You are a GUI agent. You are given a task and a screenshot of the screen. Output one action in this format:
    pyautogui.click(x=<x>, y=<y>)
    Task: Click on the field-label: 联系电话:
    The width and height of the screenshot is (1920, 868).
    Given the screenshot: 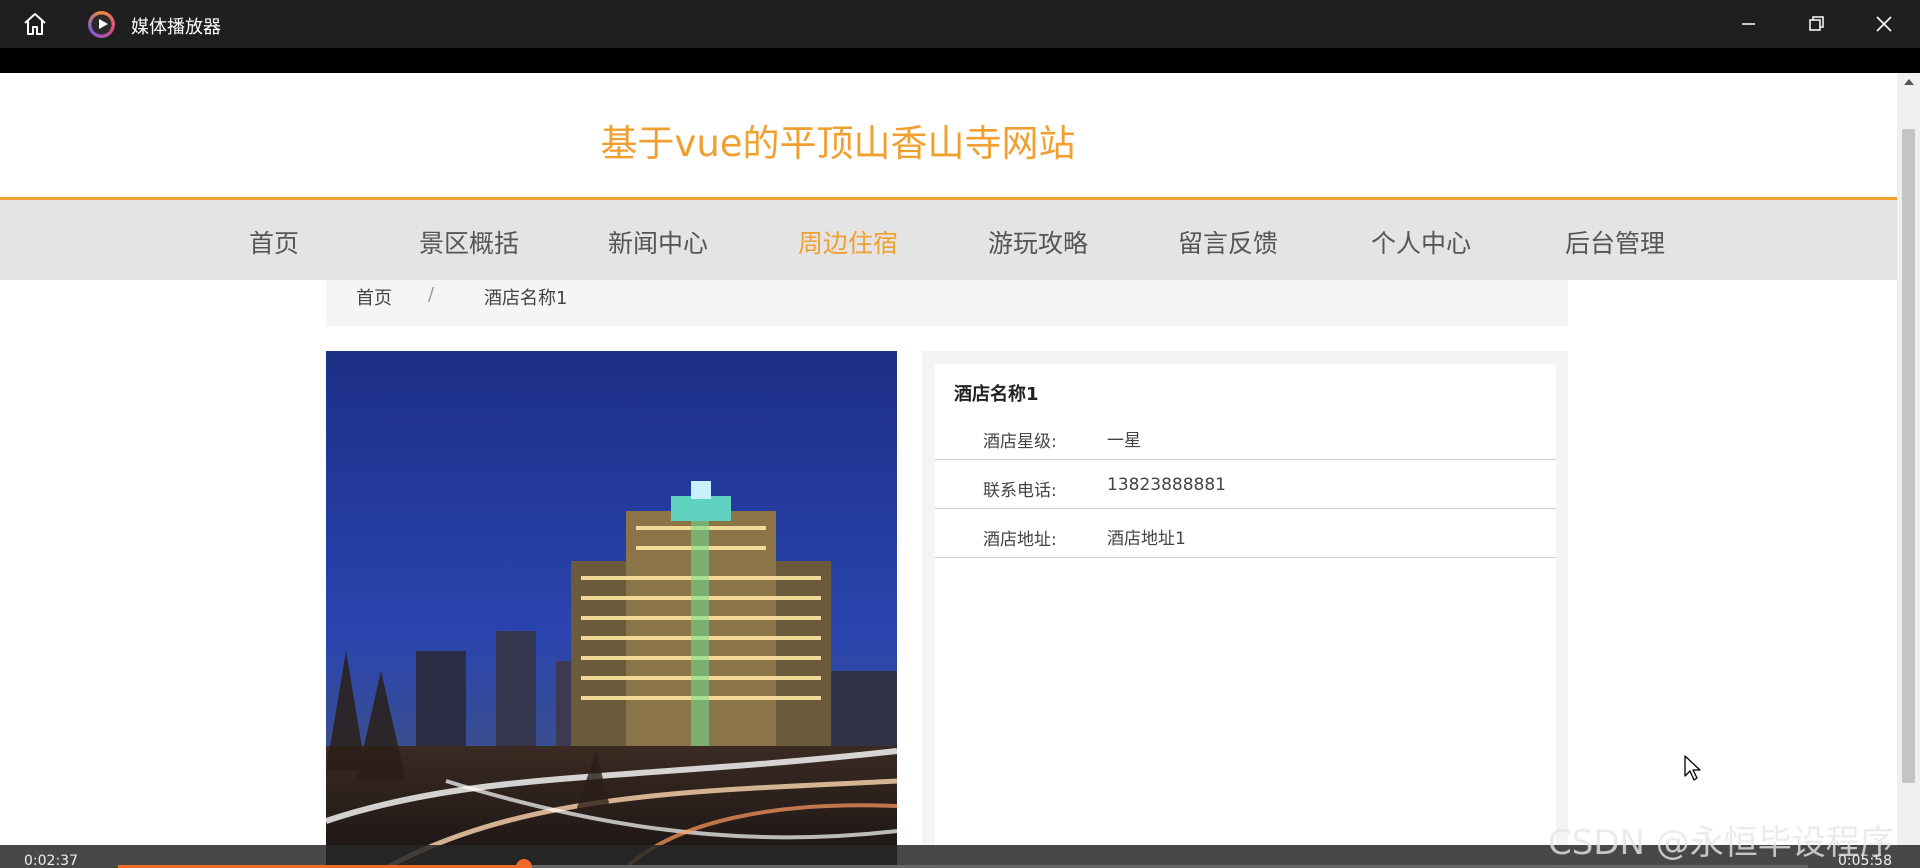 What is the action you would take?
    pyautogui.click(x=1020, y=491)
    